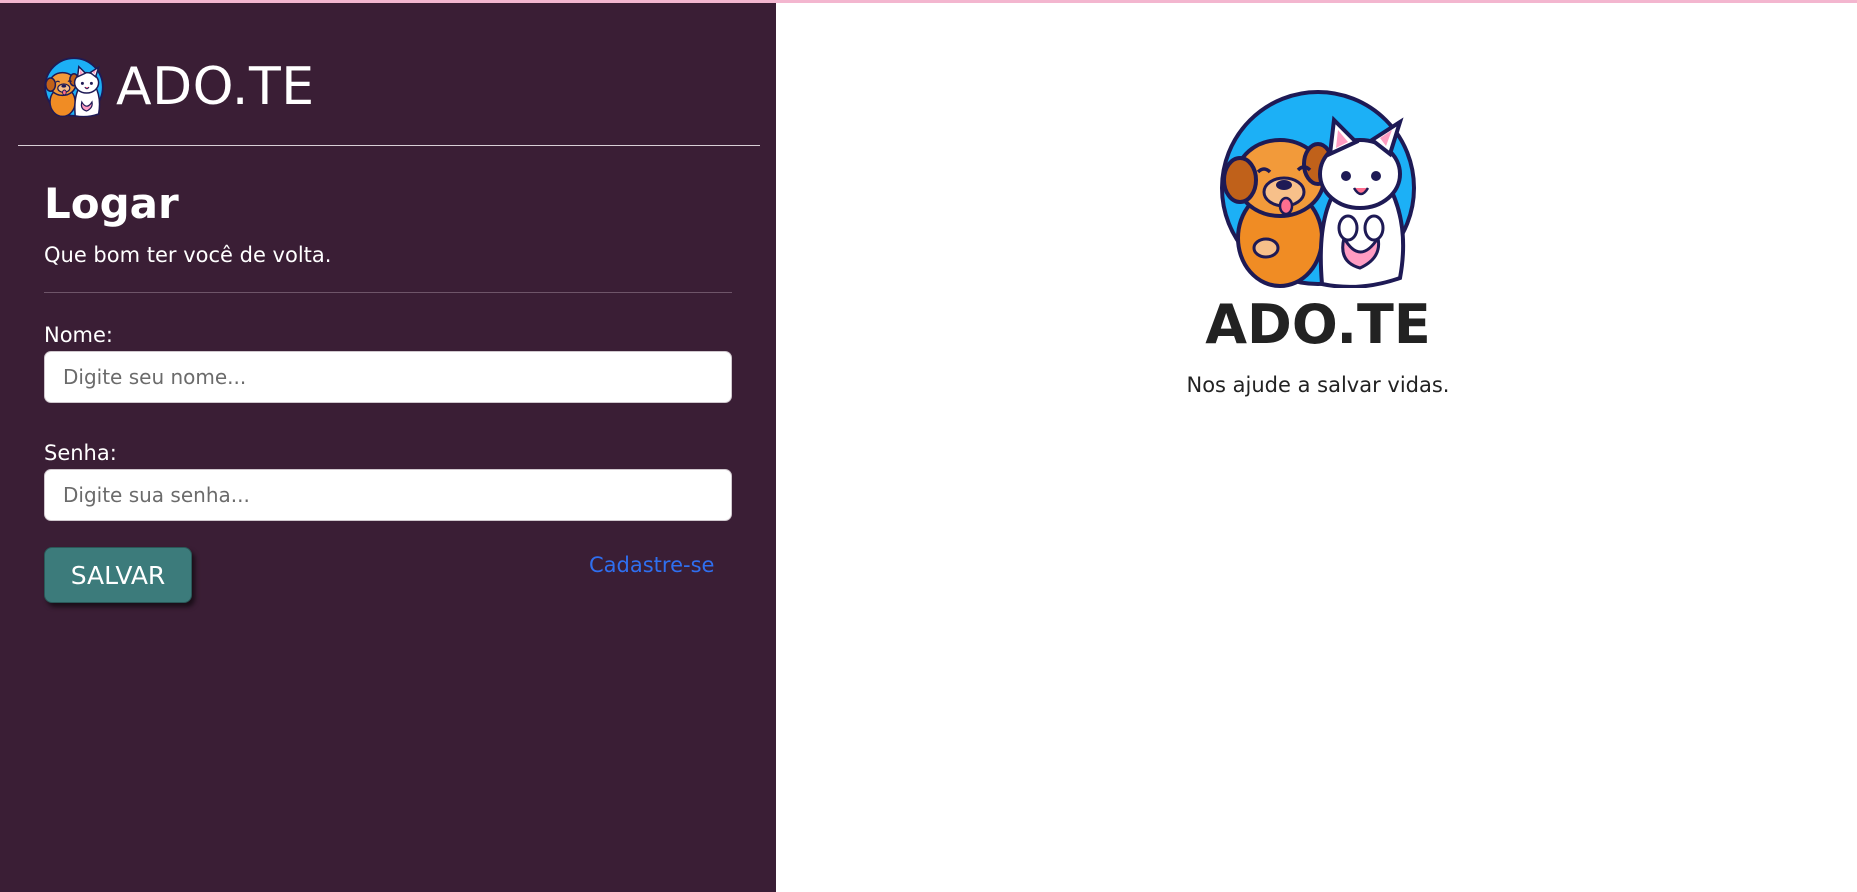 The height and width of the screenshot is (892, 1857). What do you see at coordinates (651, 565) in the screenshot?
I see `signup-link: Cadastre-se` at bounding box center [651, 565].